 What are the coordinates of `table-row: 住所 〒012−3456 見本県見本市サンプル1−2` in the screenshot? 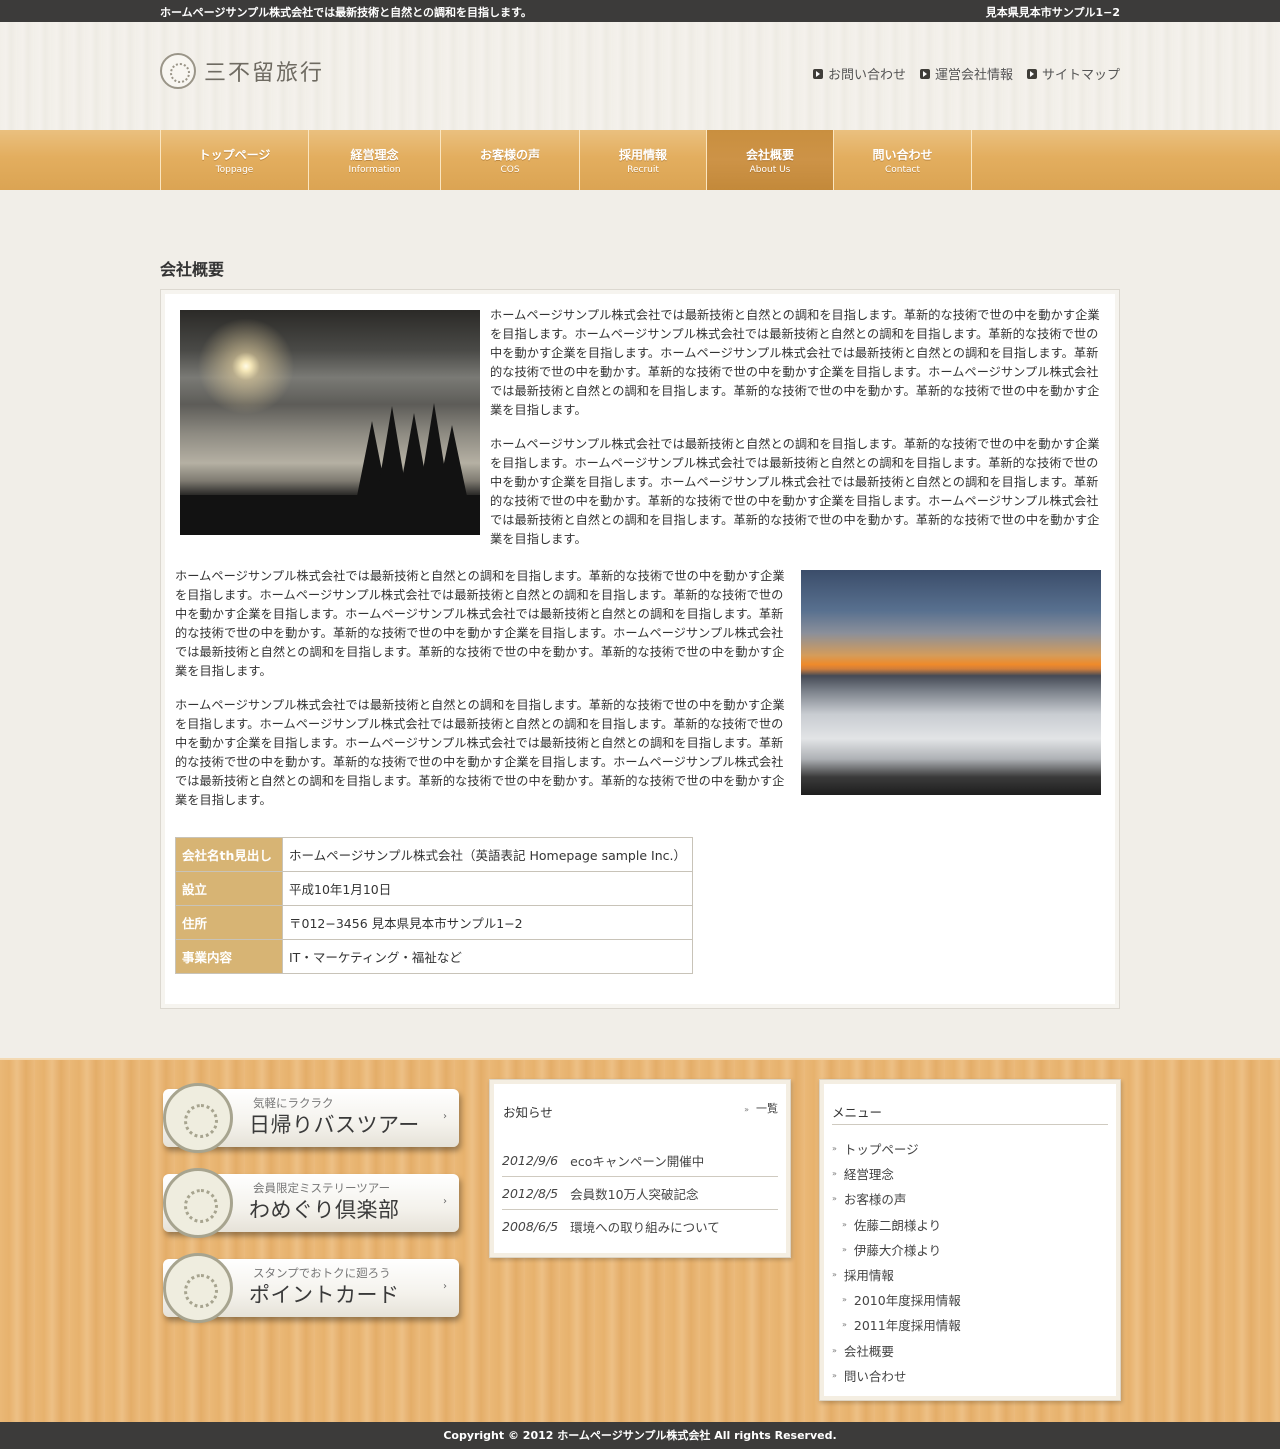 It's located at (434, 922).